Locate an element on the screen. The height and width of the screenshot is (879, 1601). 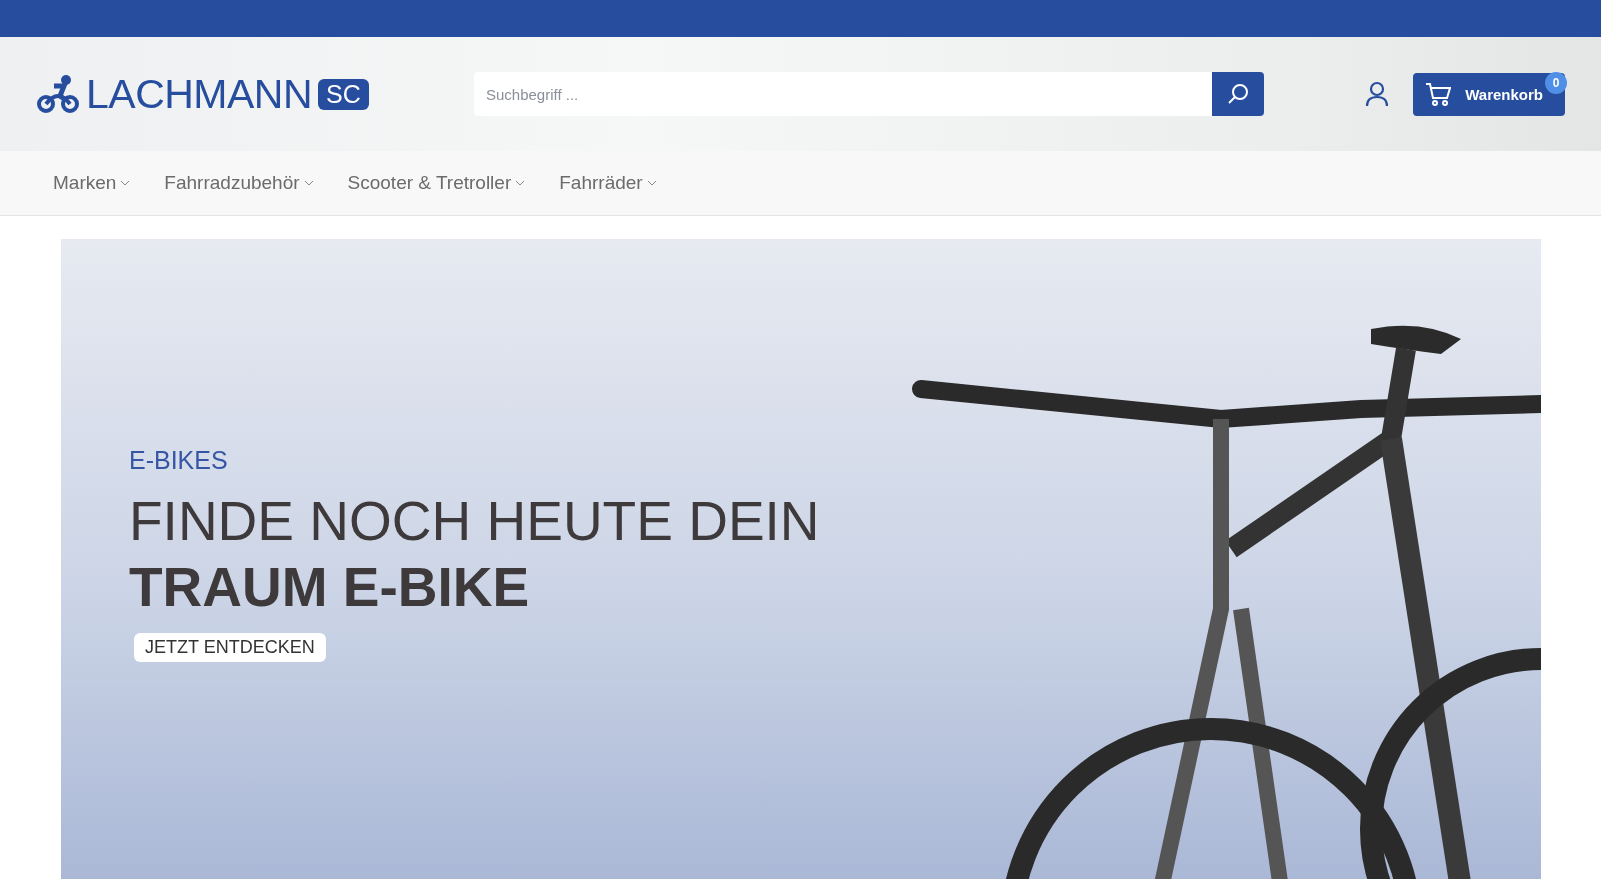
nav-item: Scooter & Tretroller is located at coordinates (436, 183).